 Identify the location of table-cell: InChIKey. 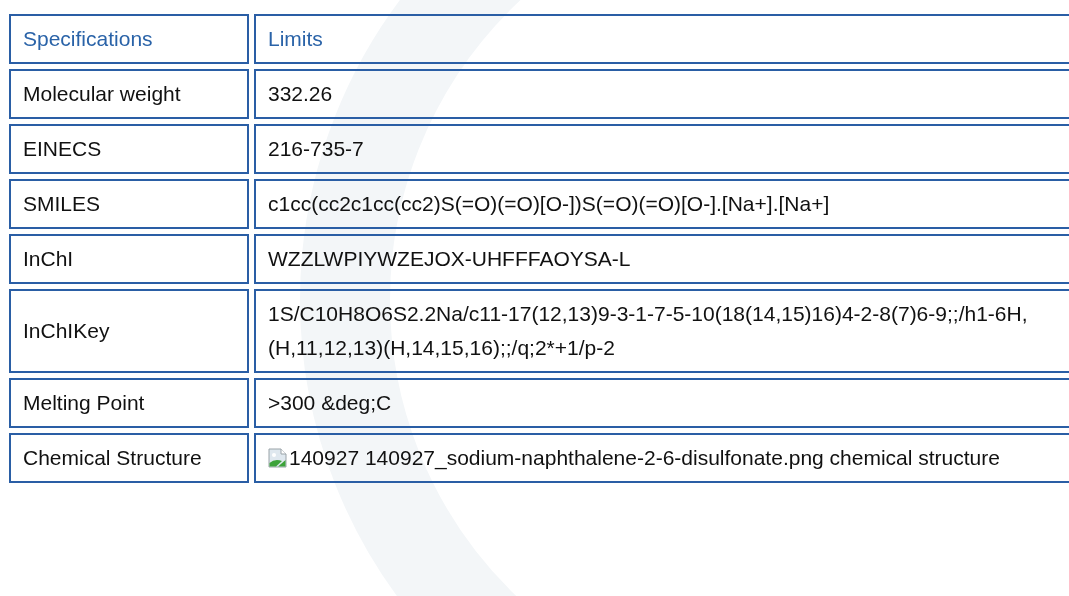
(129, 331).